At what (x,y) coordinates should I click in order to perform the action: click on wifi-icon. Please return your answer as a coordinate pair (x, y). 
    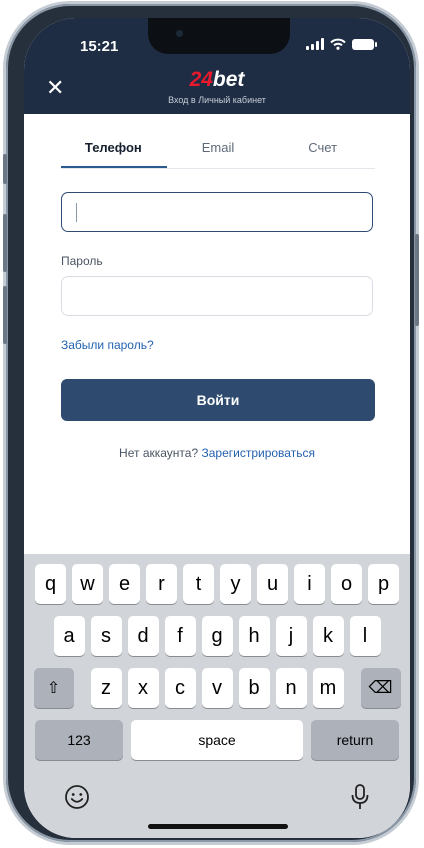
    Looking at the image, I should click on (338, 44).